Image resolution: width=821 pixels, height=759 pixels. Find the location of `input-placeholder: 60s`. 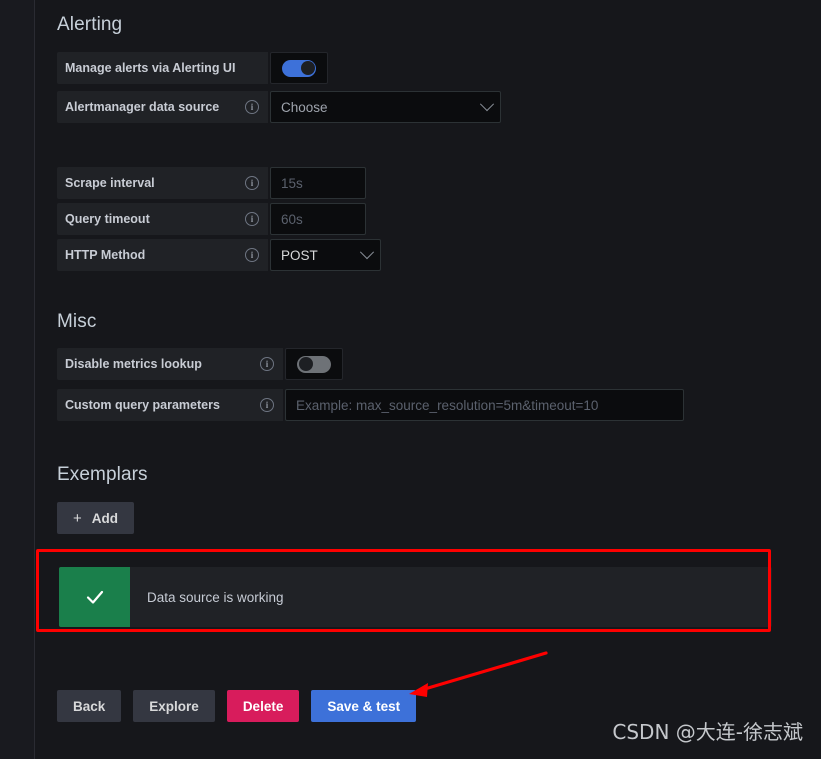

input-placeholder: 60s is located at coordinates (292, 219).